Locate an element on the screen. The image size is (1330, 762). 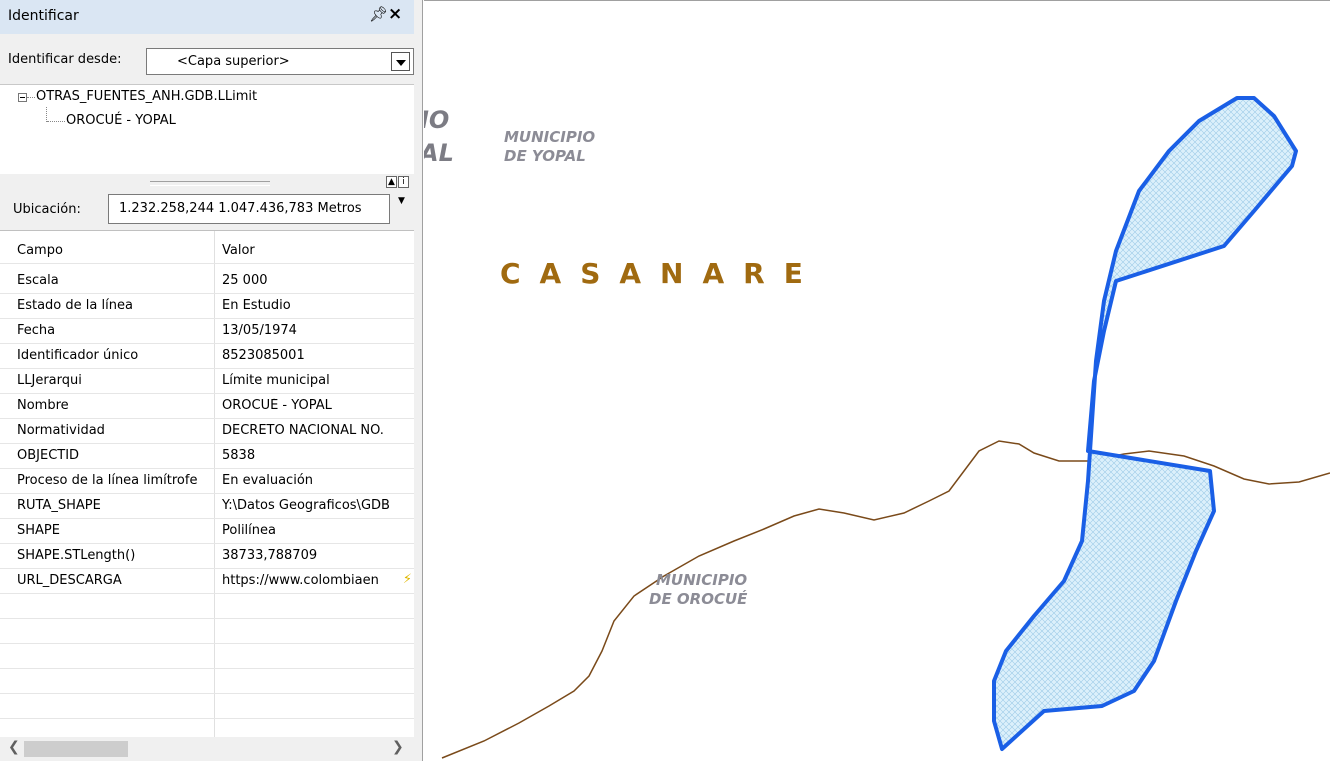
table-row: Estado de la línea En Estudio is located at coordinates (207, 306).